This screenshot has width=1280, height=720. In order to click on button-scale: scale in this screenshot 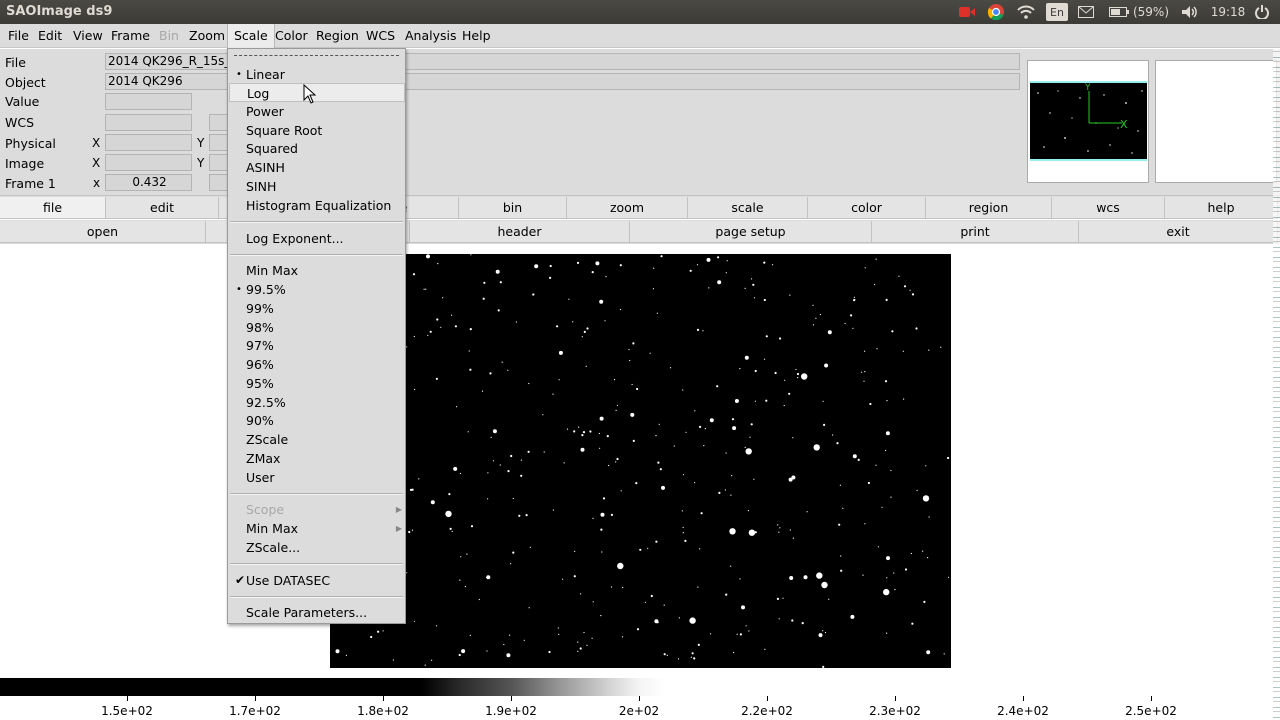, I will do `click(748, 208)`.